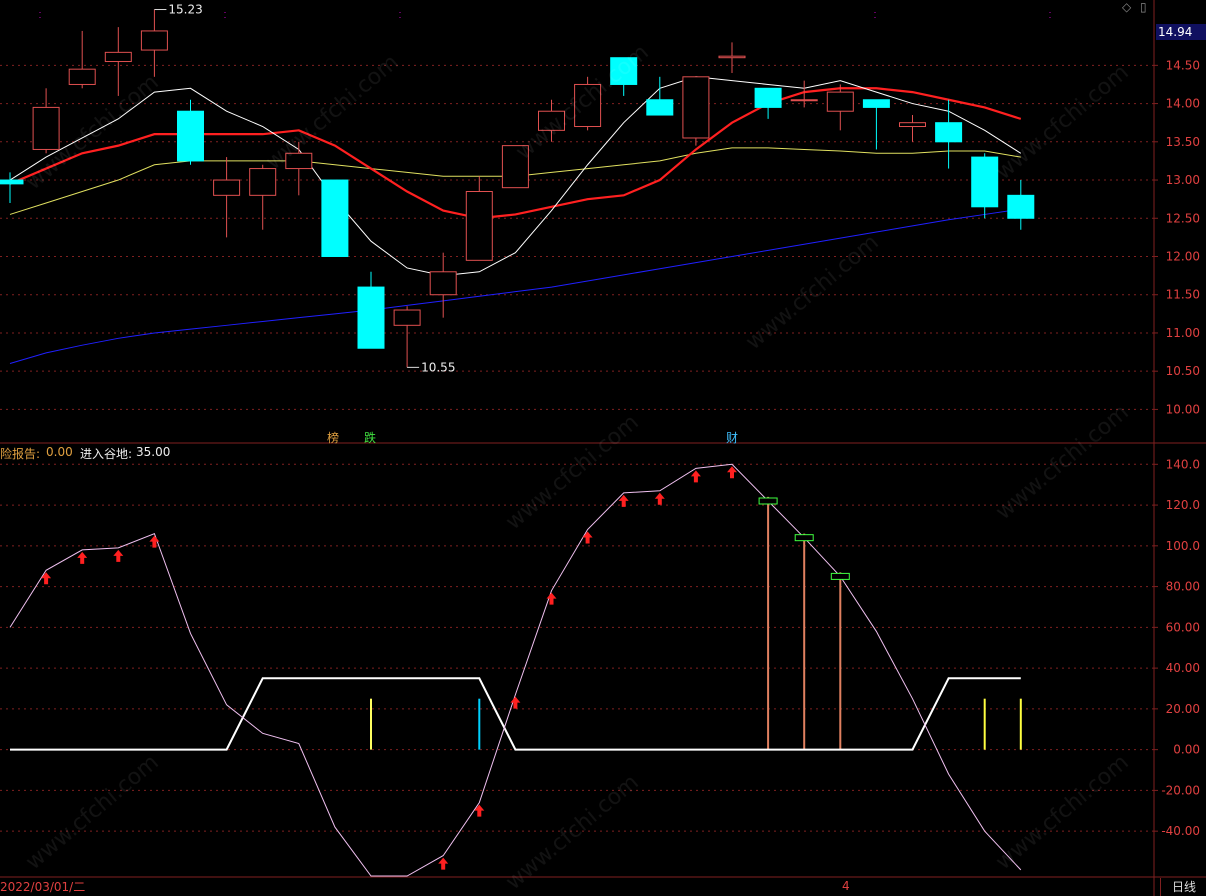 The image size is (1206, 896). Describe the element at coordinates (1183, 546) in the screenshot. I see `indicator-tick-label: 100.0` at that location.